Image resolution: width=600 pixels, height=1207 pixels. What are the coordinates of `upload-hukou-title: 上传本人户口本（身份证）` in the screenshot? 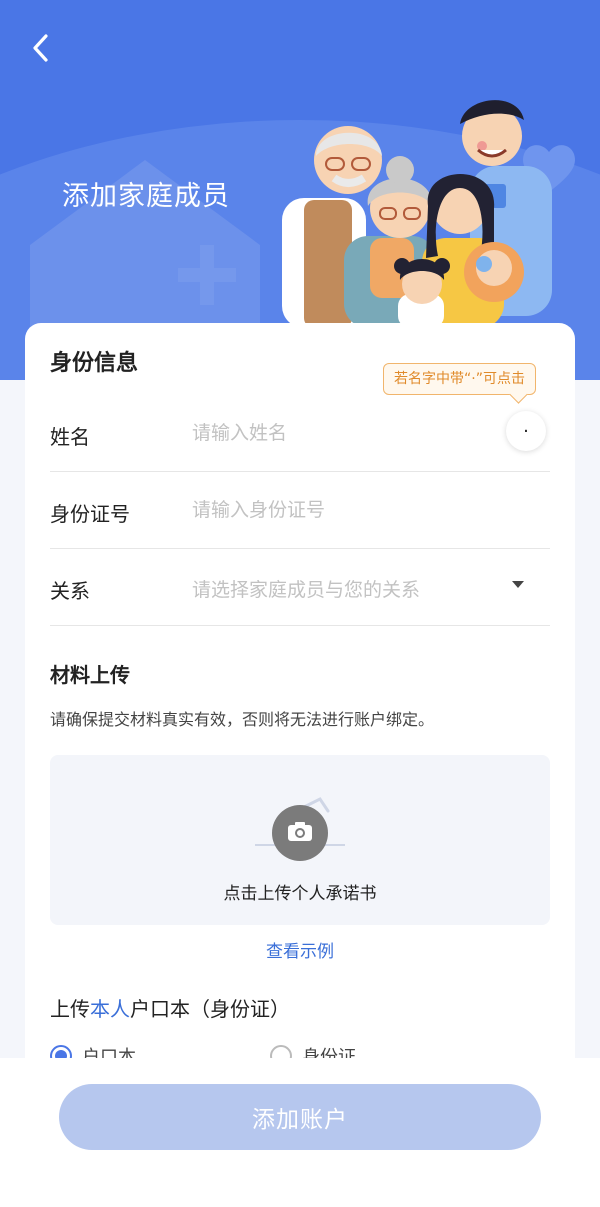 It's located at (170, 1007).